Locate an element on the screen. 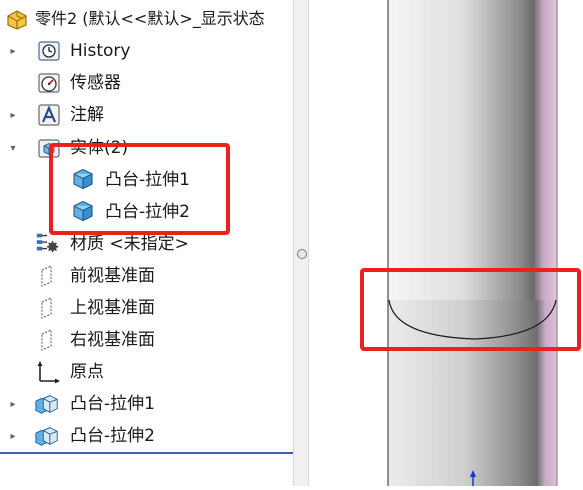 The image size is (583, 490). tree-item-label: 材质 <未指定> is located at coordinates (129, 244).